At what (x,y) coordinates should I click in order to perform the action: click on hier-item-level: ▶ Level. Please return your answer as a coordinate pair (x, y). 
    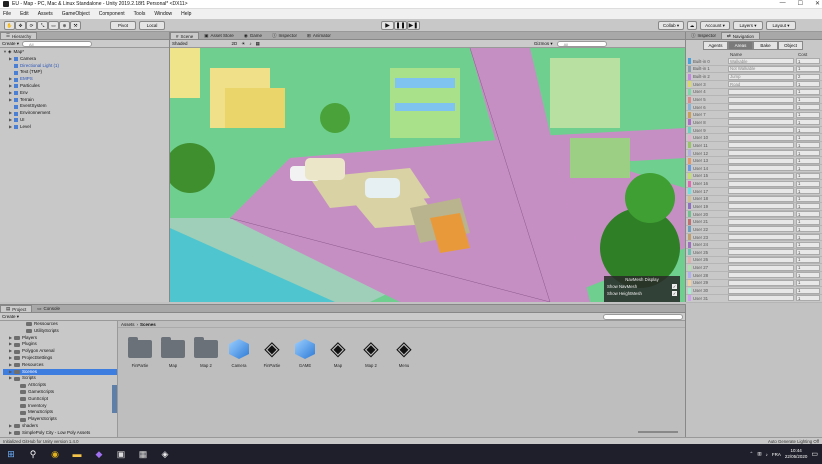
    Looking at the image, I should click on (86, 127).